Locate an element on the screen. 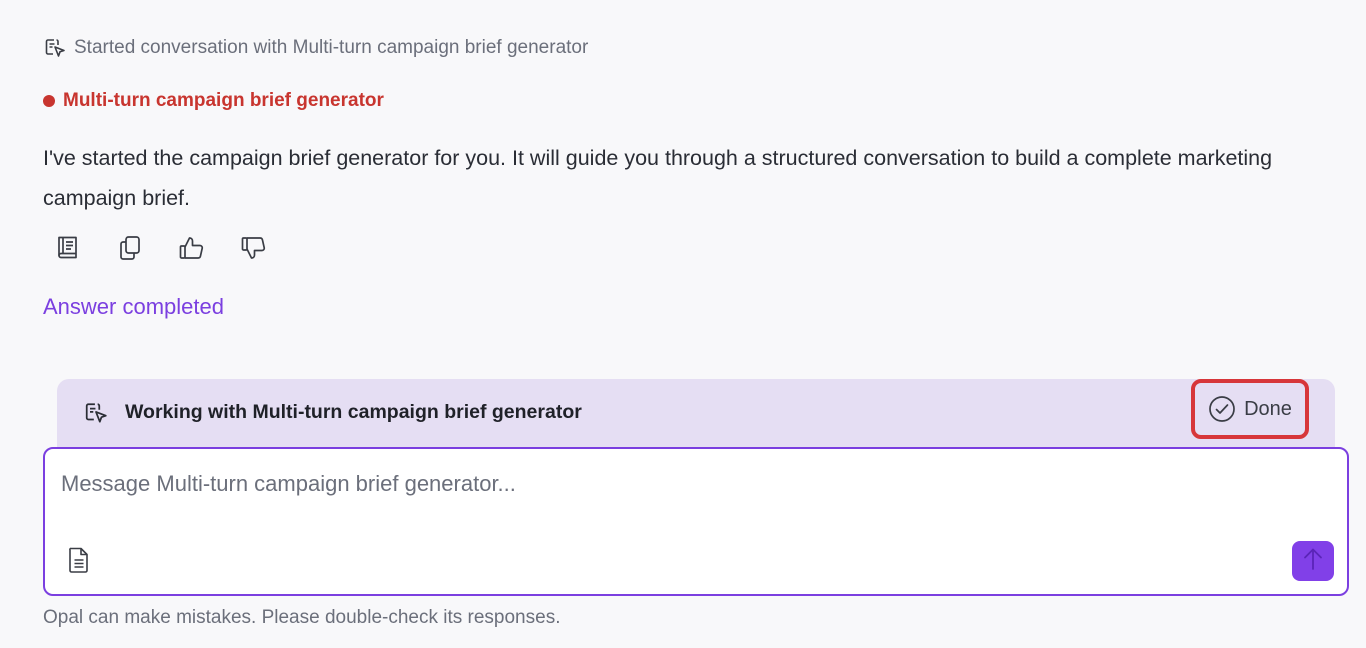  agent-name: Multi-turn campaign brief generator is located at coordinates (223, 100).